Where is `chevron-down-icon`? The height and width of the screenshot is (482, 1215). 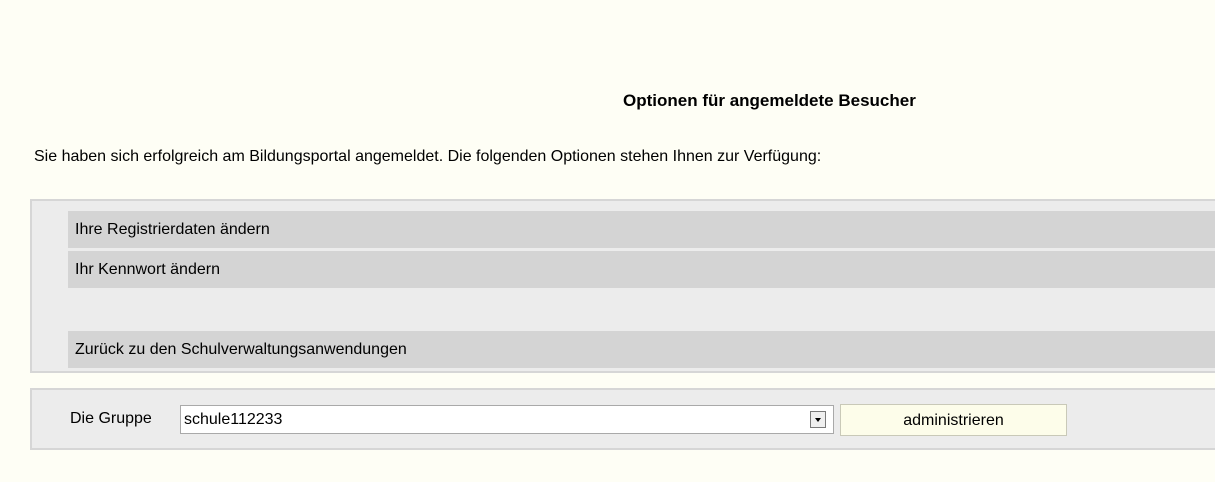
chevron-down-icon is located at coordinates (818, 419).